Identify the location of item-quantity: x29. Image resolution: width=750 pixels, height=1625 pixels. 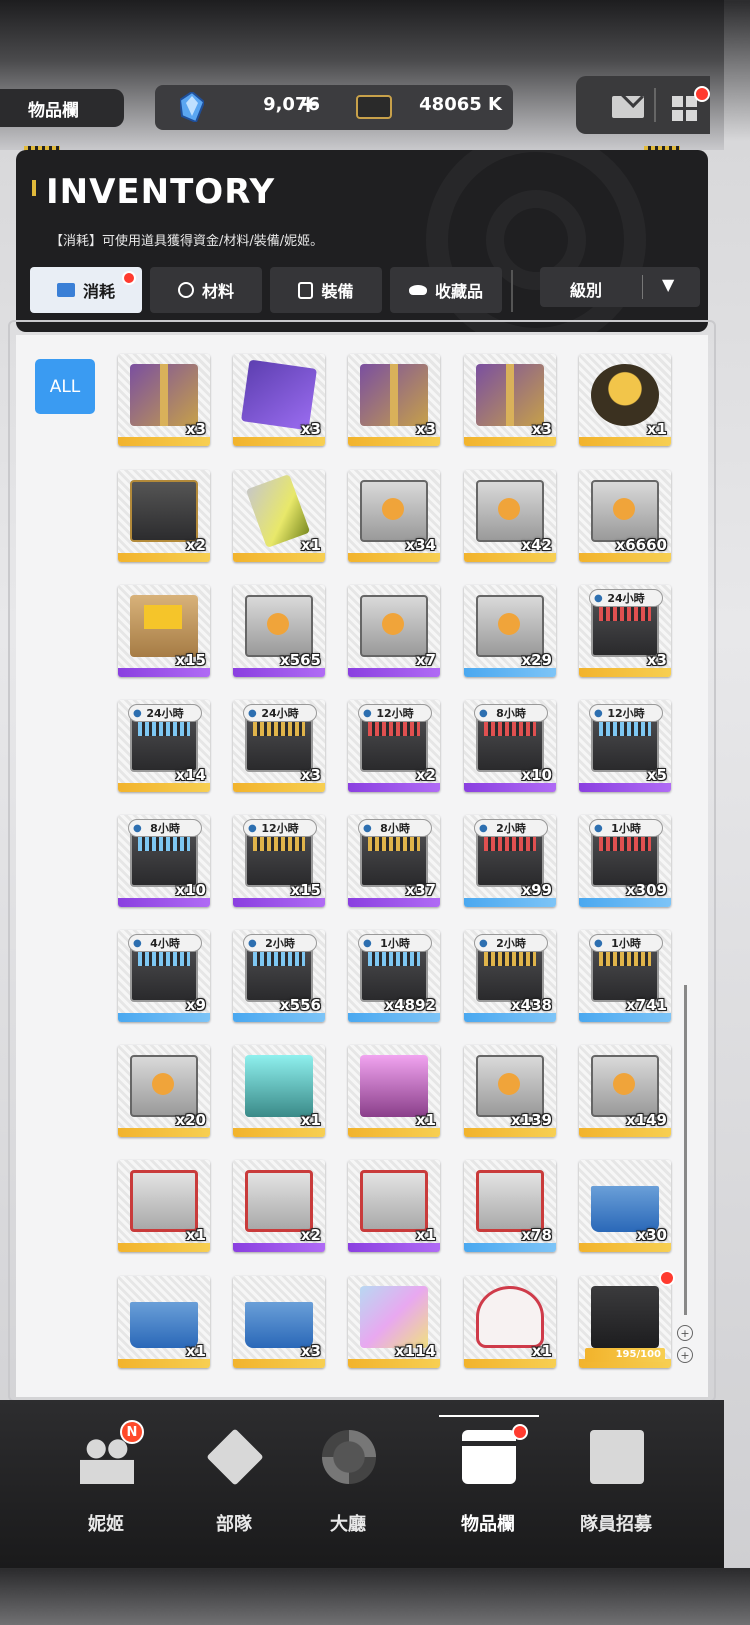
(536, 660).